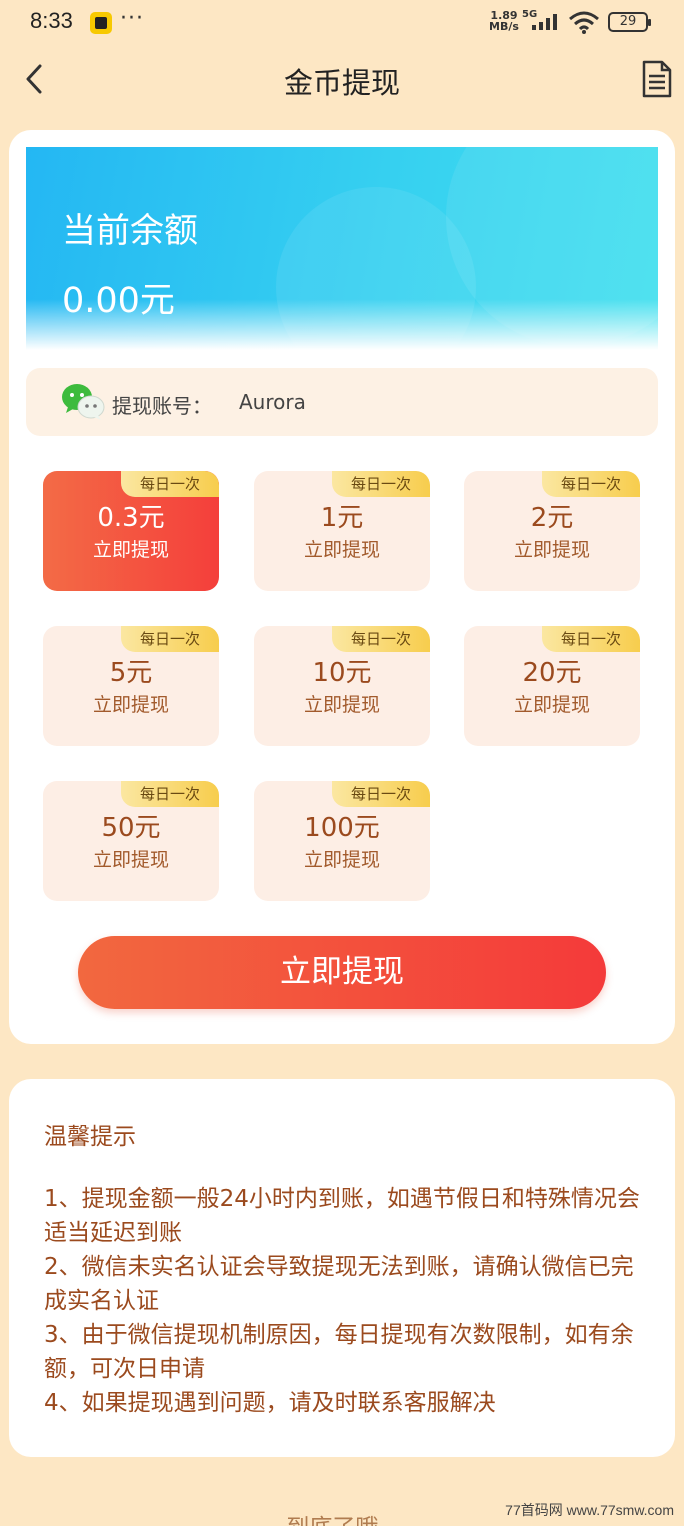  Describe the element at coordinates (584, 22) in the screenshot. I see `wifi-icon` at that location.